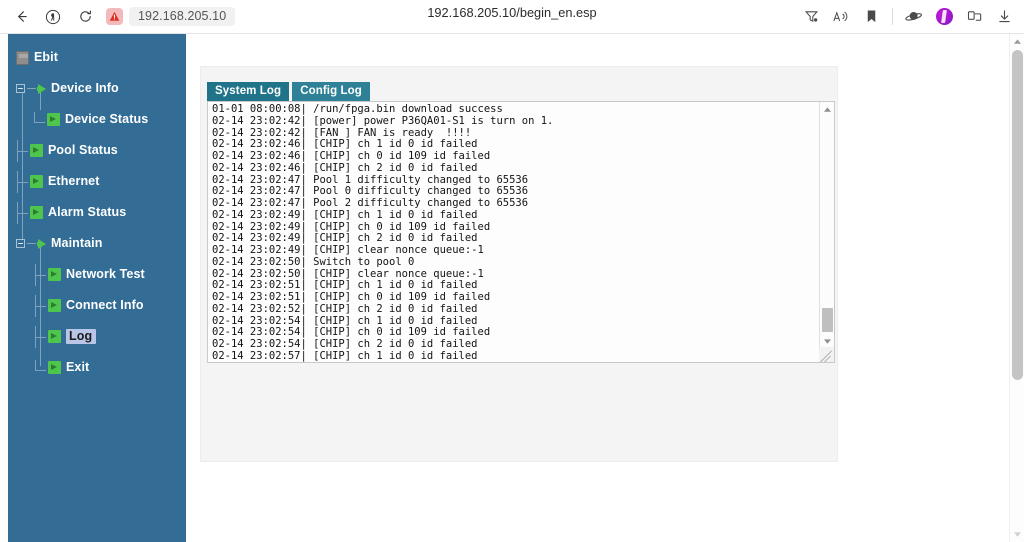 This screenshot has width=1024, height=542. I want to click on log-scroll-down-arrow-icon, so click(827, 341).